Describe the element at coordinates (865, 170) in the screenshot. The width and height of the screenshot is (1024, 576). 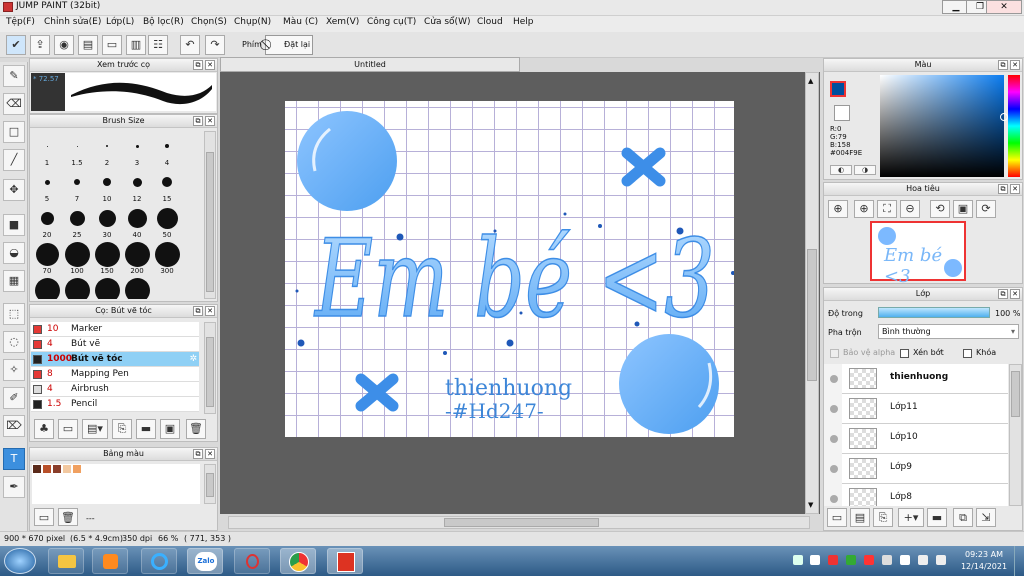
I see `reset-color-icon: ◑` at that location.